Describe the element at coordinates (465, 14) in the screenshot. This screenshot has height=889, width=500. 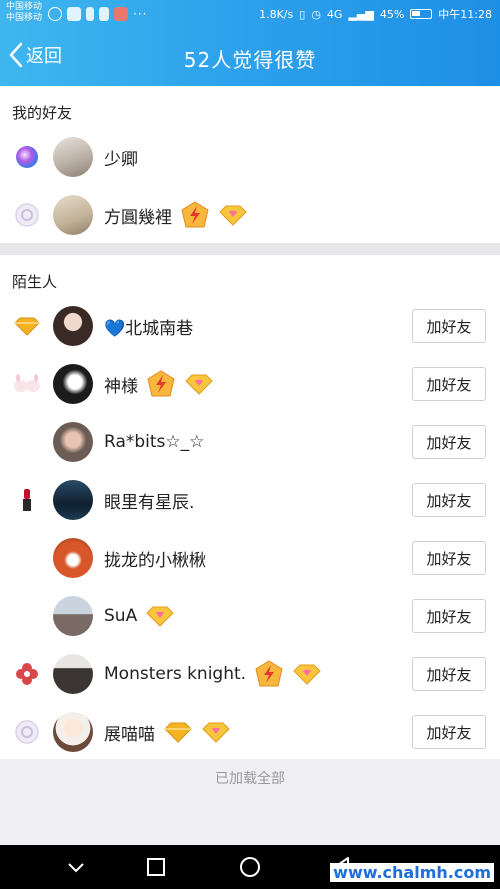
I see `clock: 中午11:28` at that location.